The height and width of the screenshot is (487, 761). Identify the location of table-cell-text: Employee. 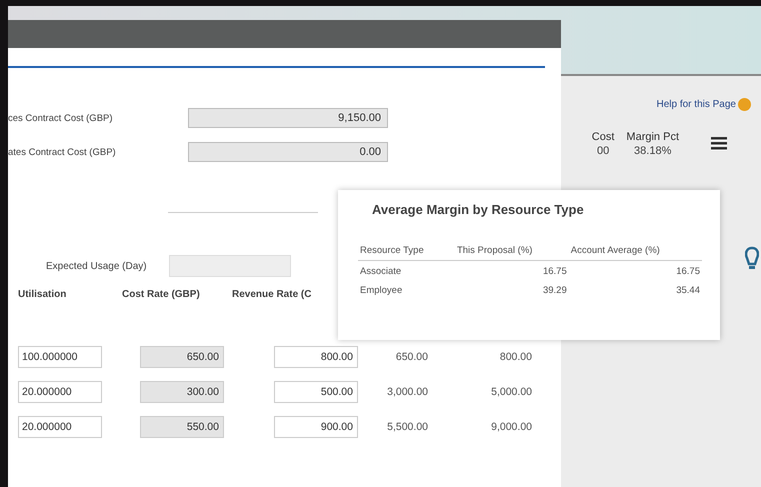
(381, 291).